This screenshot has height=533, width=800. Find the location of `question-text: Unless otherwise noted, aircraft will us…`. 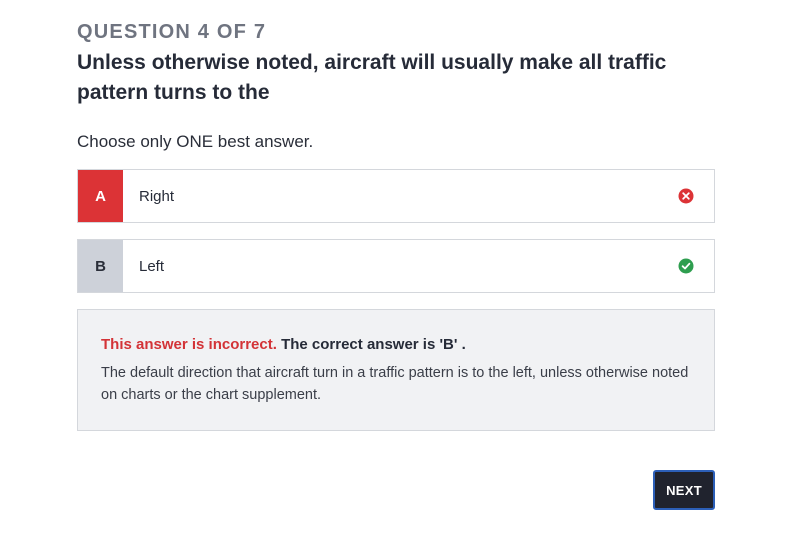

question-text: Unless otherwise noted, aircraft will us… is located at coordinates (372, 77).